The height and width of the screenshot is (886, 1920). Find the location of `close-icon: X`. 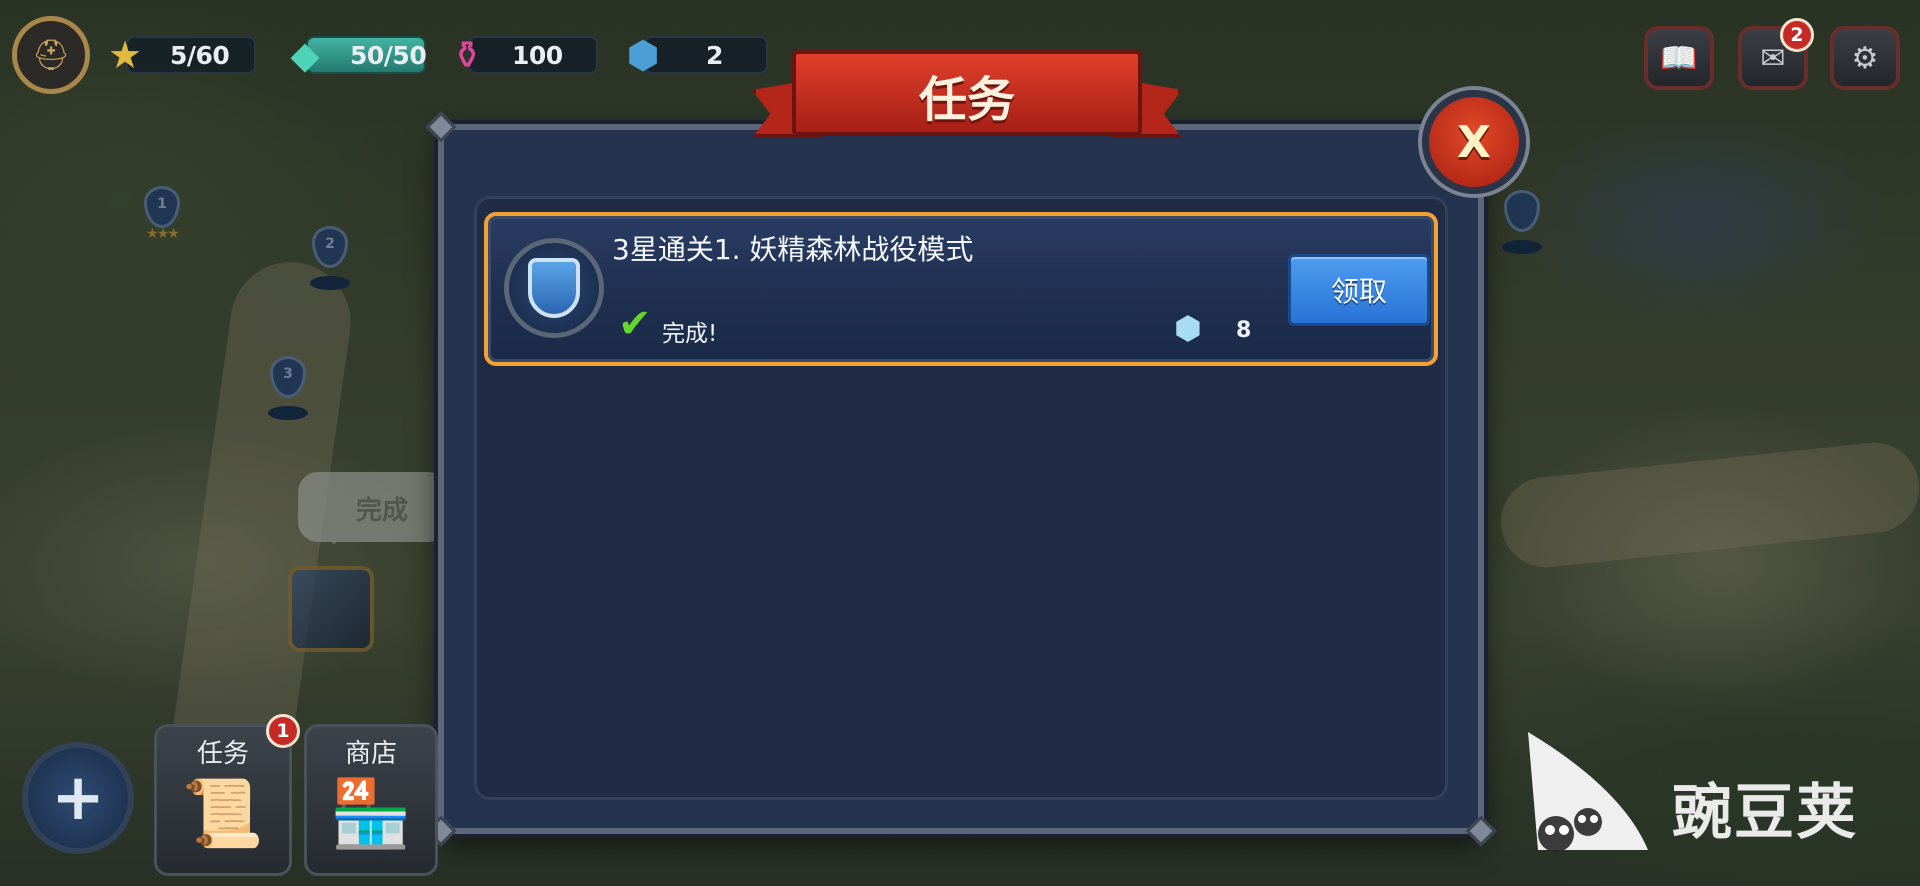

close-icon: X is located at coordinates (1474, 142).